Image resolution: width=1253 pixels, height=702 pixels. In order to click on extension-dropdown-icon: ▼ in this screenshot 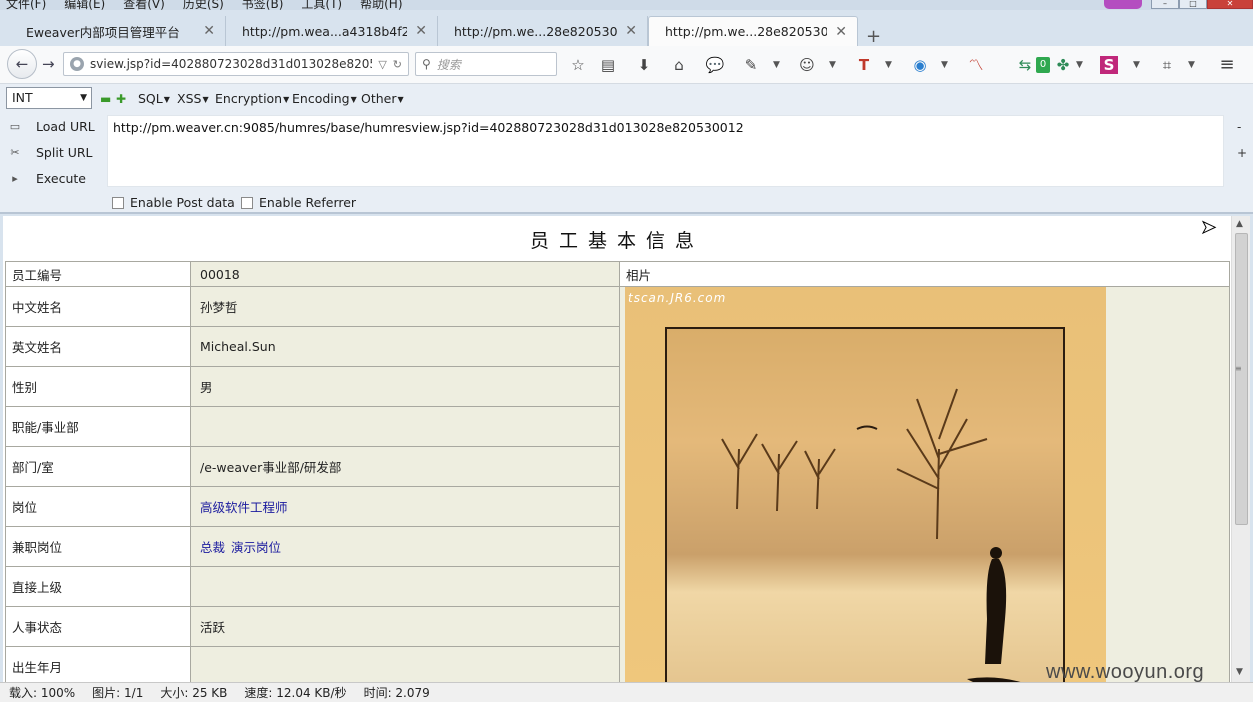, I will do `click(776, 65)`.